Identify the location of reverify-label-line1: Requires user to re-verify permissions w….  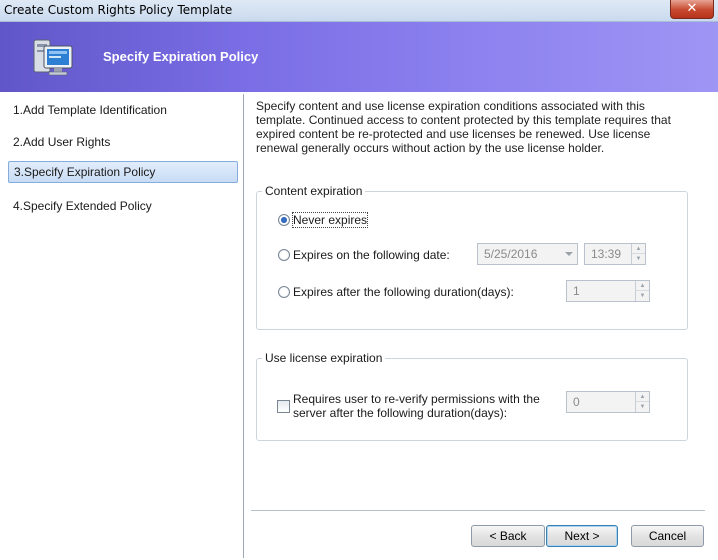
(416, 399).